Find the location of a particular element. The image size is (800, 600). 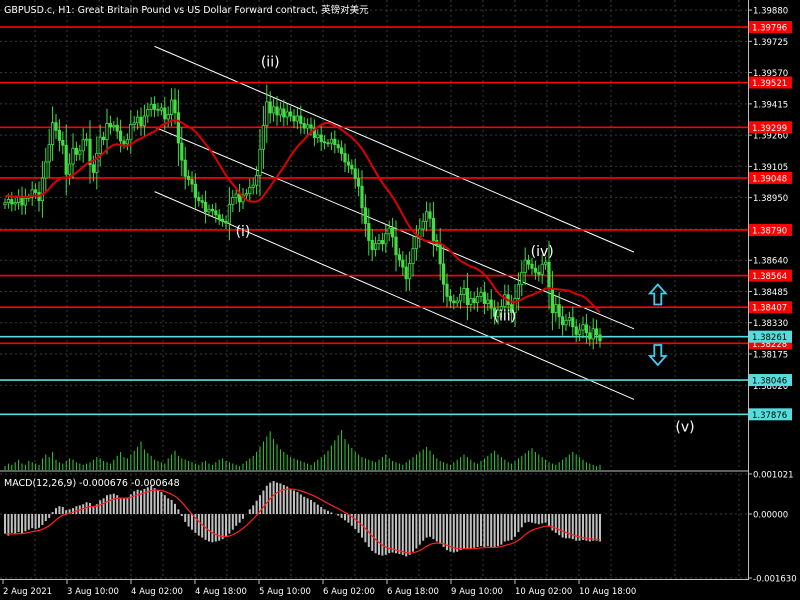

time-tick-label: 2 Aug 2021 is located at coordinates (27, 592).